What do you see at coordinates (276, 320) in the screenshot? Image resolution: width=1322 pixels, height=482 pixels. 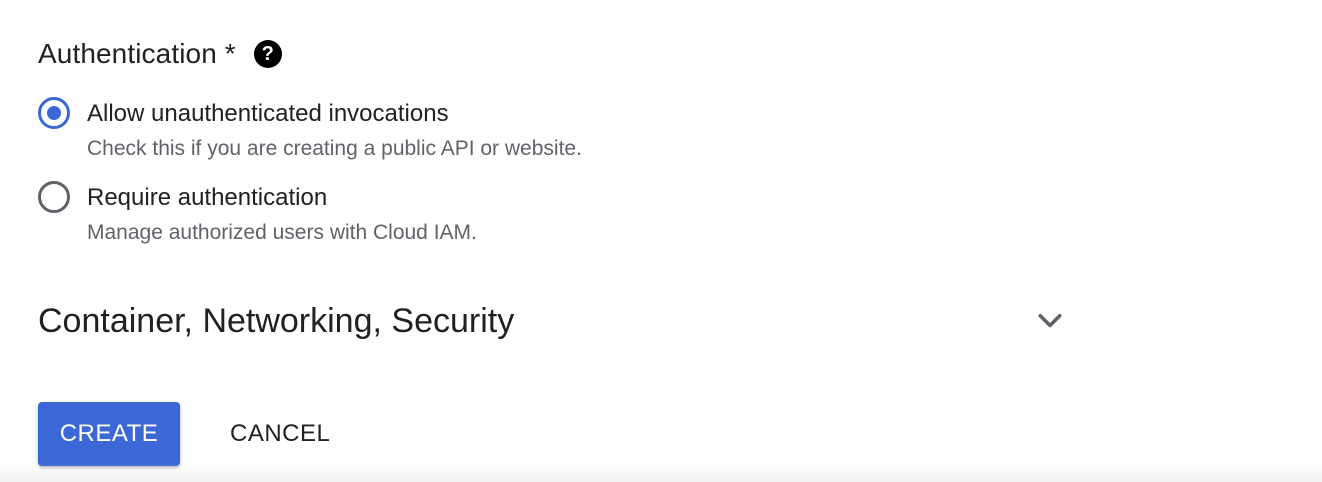 I see `section-title: Container, Networking, Security` at bounding box center [276, 320].